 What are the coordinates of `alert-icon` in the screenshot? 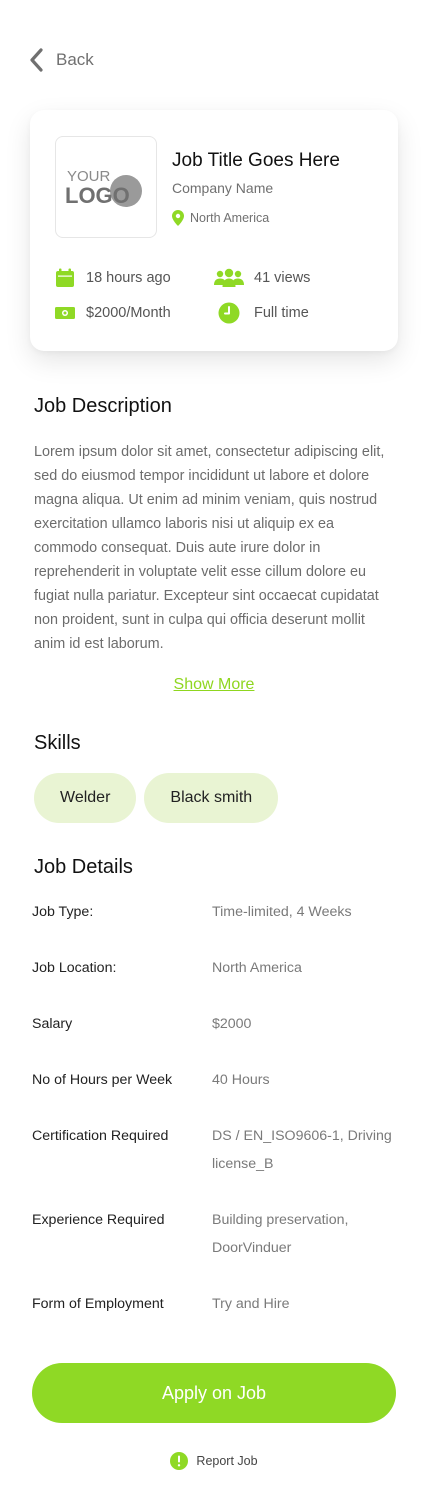 It's located at (179, 1461).